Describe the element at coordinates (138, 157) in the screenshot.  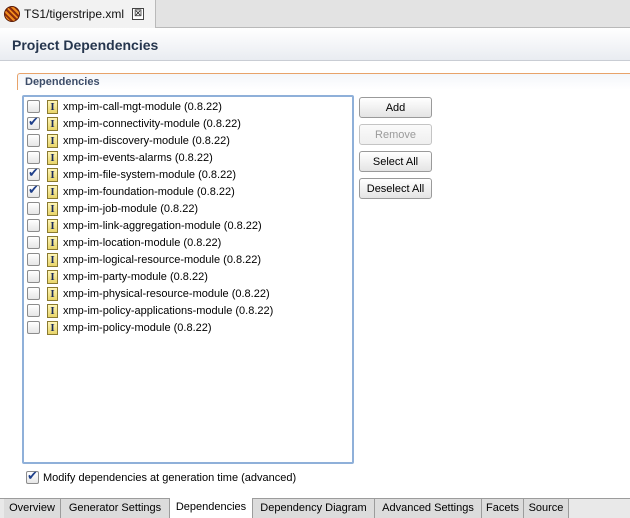
I see `dependency-label: xmp-im-events-alarms (0.8.22)` at that location.